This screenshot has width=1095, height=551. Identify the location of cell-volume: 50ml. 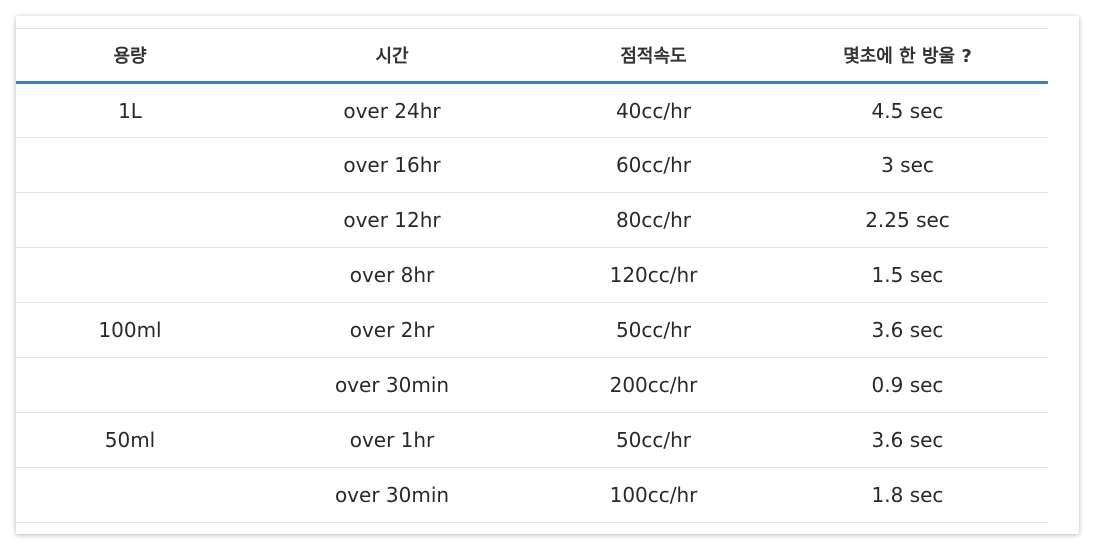
(130, 440).